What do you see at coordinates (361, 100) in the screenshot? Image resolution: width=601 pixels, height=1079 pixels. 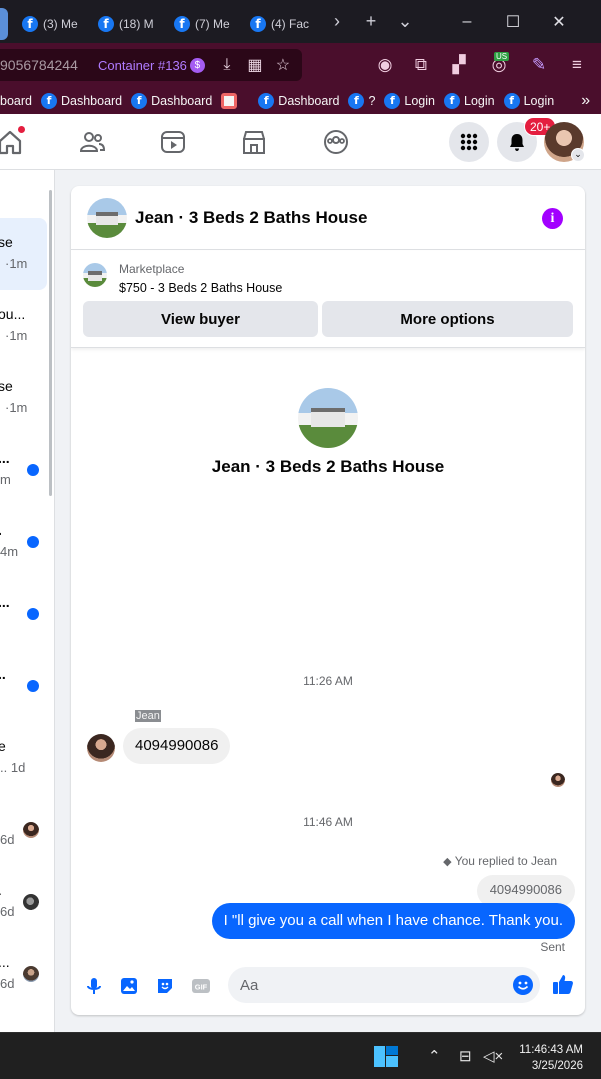 I see `bookmark-item: f?` at bounding box center [361, 100].